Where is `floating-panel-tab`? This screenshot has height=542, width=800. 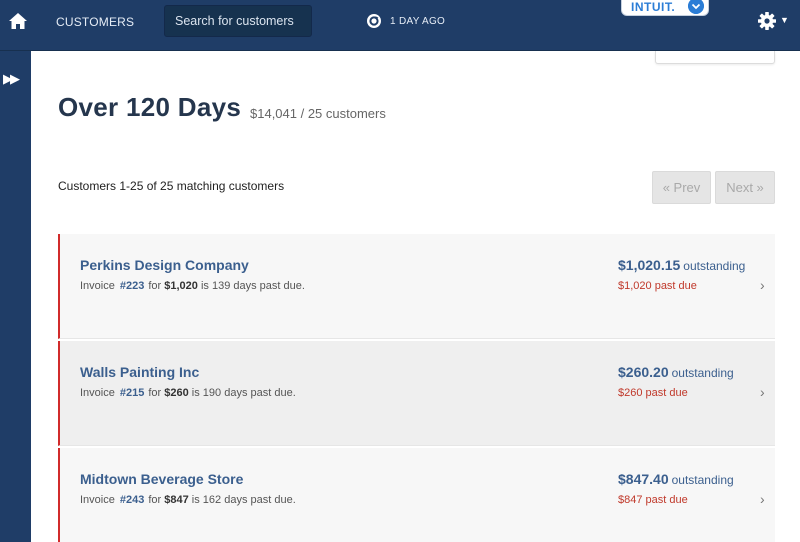 floating-panel-tab is located at coordinates (715, 57).